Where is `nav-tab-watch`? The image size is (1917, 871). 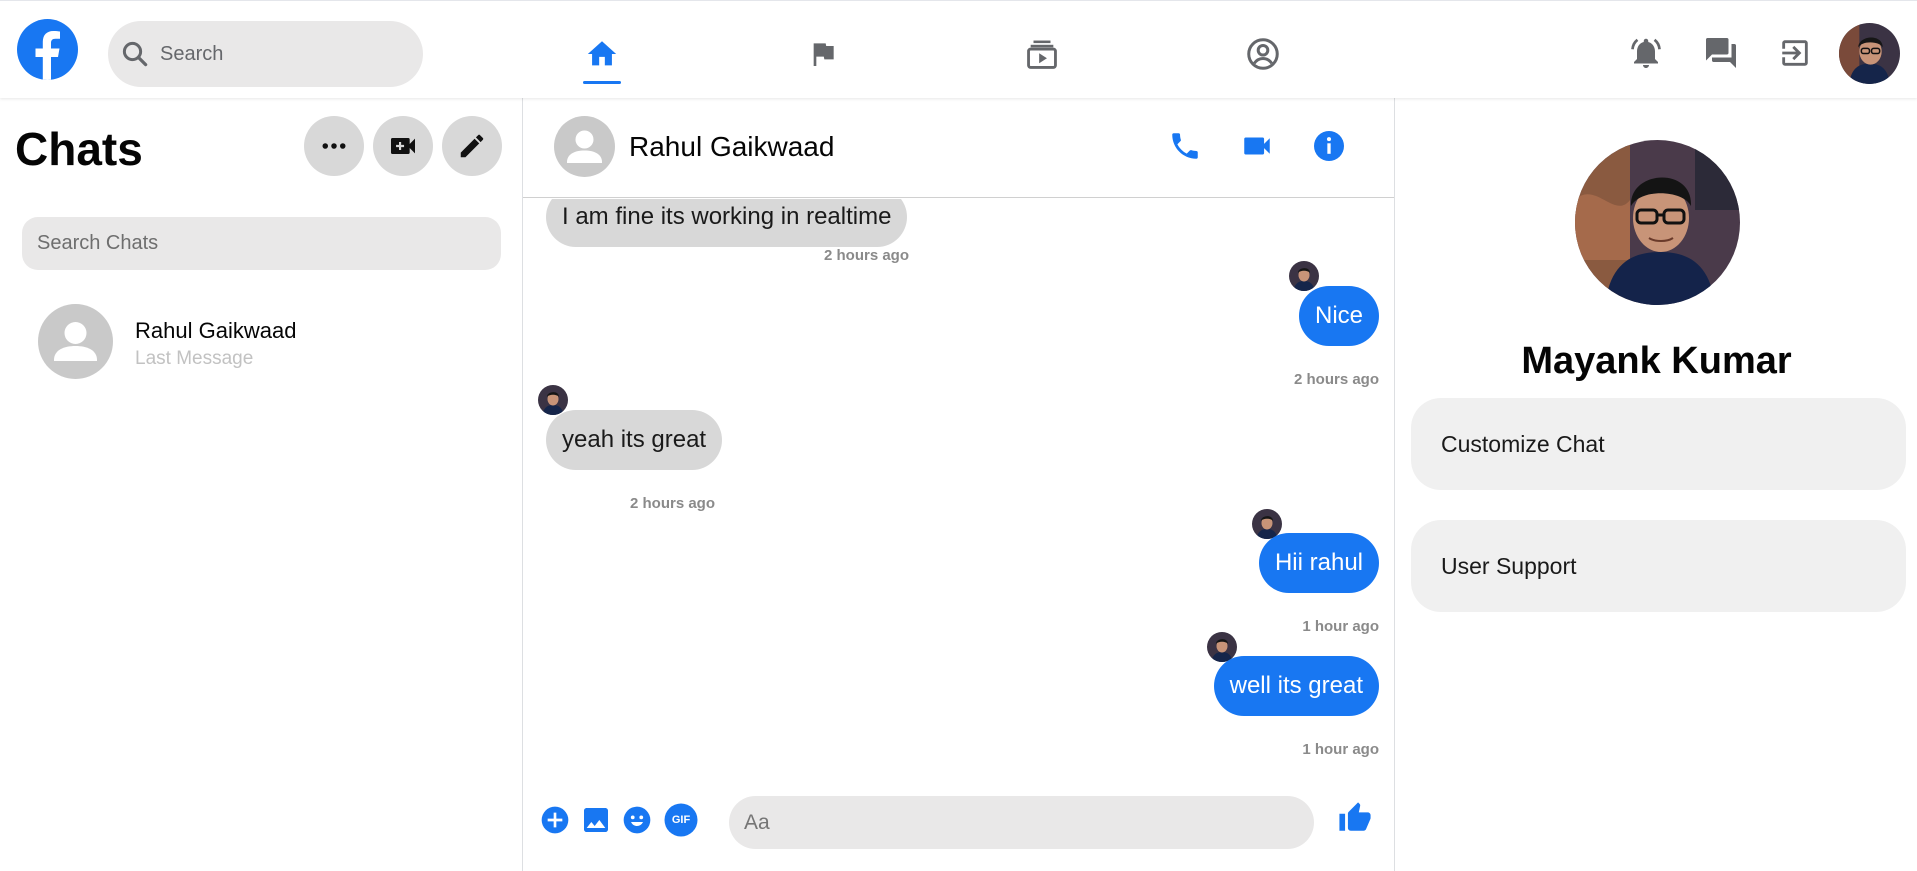
nav-tab-watch is located at coordinates (1042, 54).